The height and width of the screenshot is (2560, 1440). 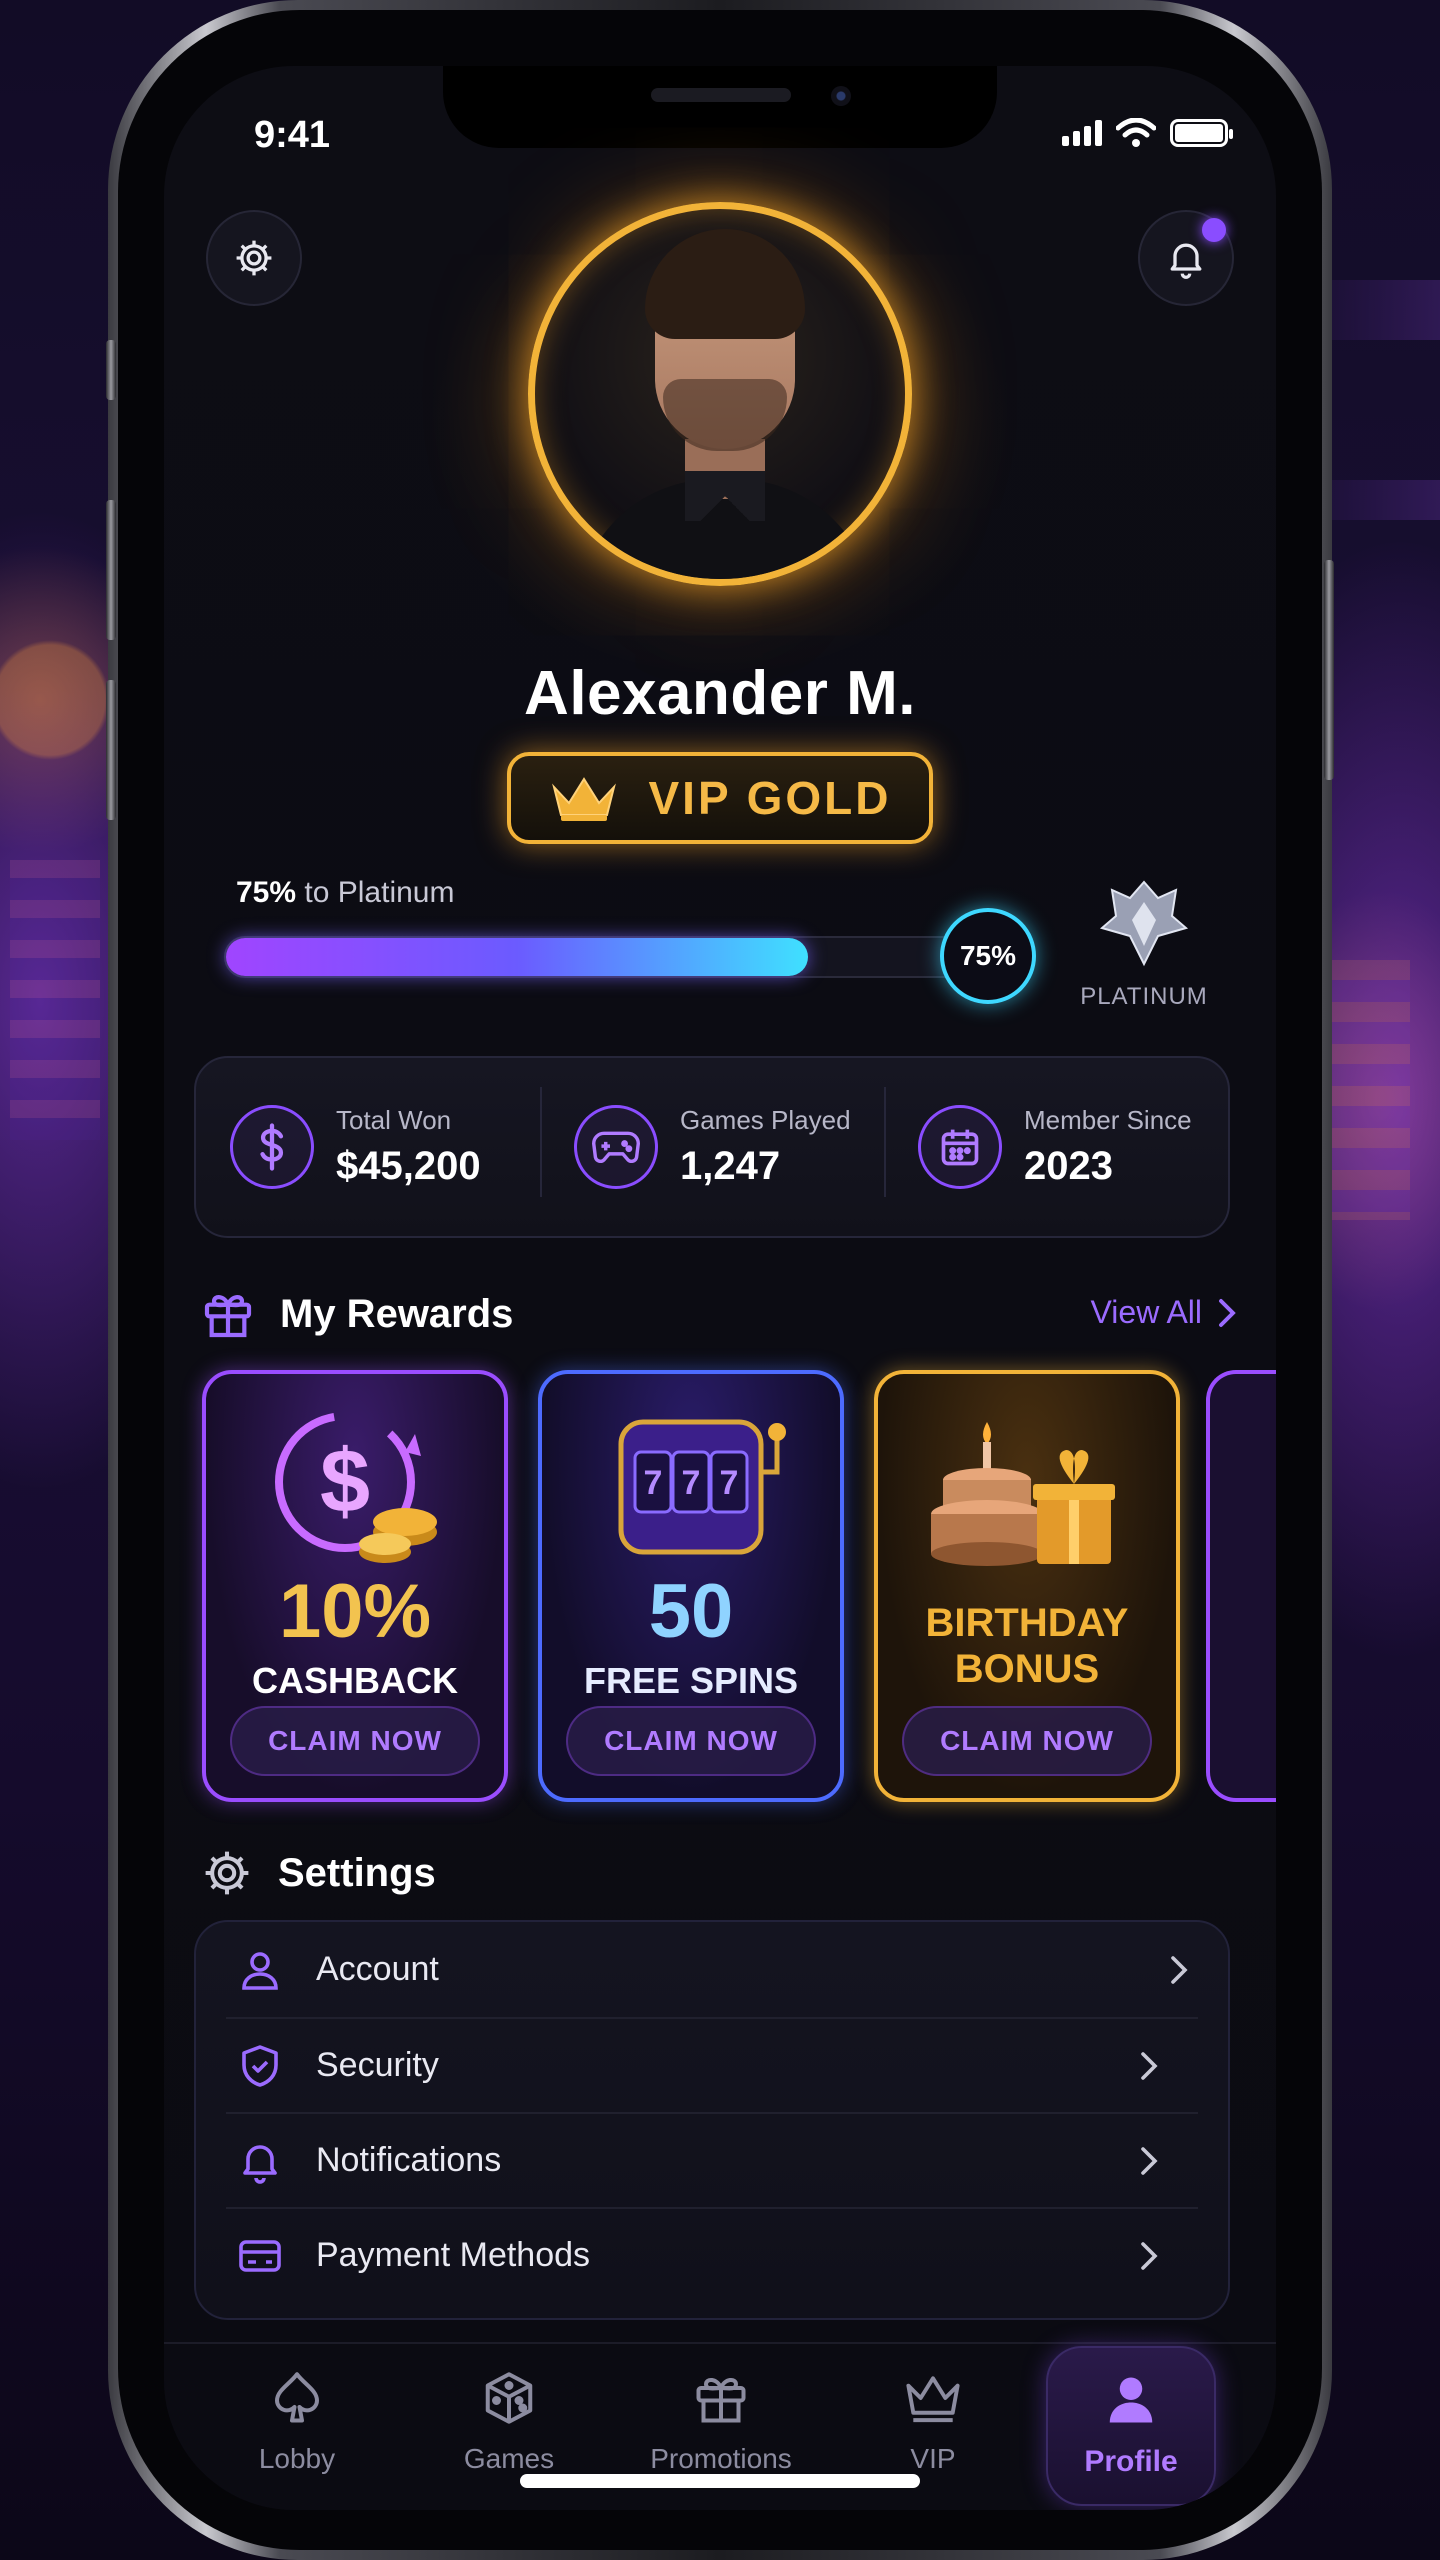 I want to click on reward-card-cashback: $ 10% CASHBACK CLAIM NOW, so click(x=355, y=1586).